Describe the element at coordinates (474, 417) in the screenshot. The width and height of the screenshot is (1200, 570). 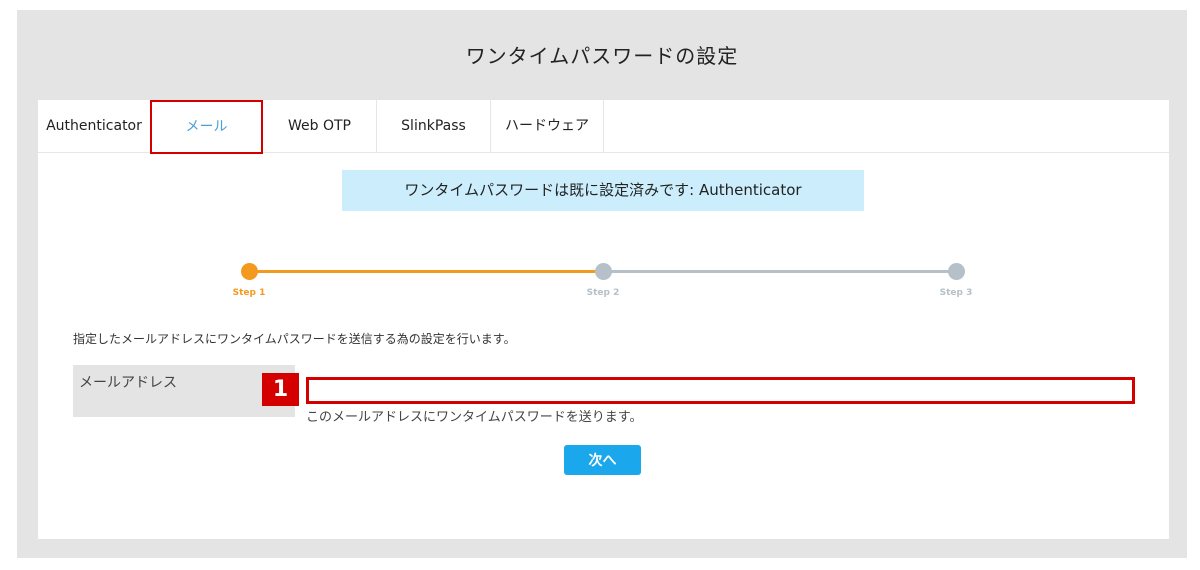
I see `email-helper-text: このメールアドレスにワンタイムパスワードを送ります。` at that location.